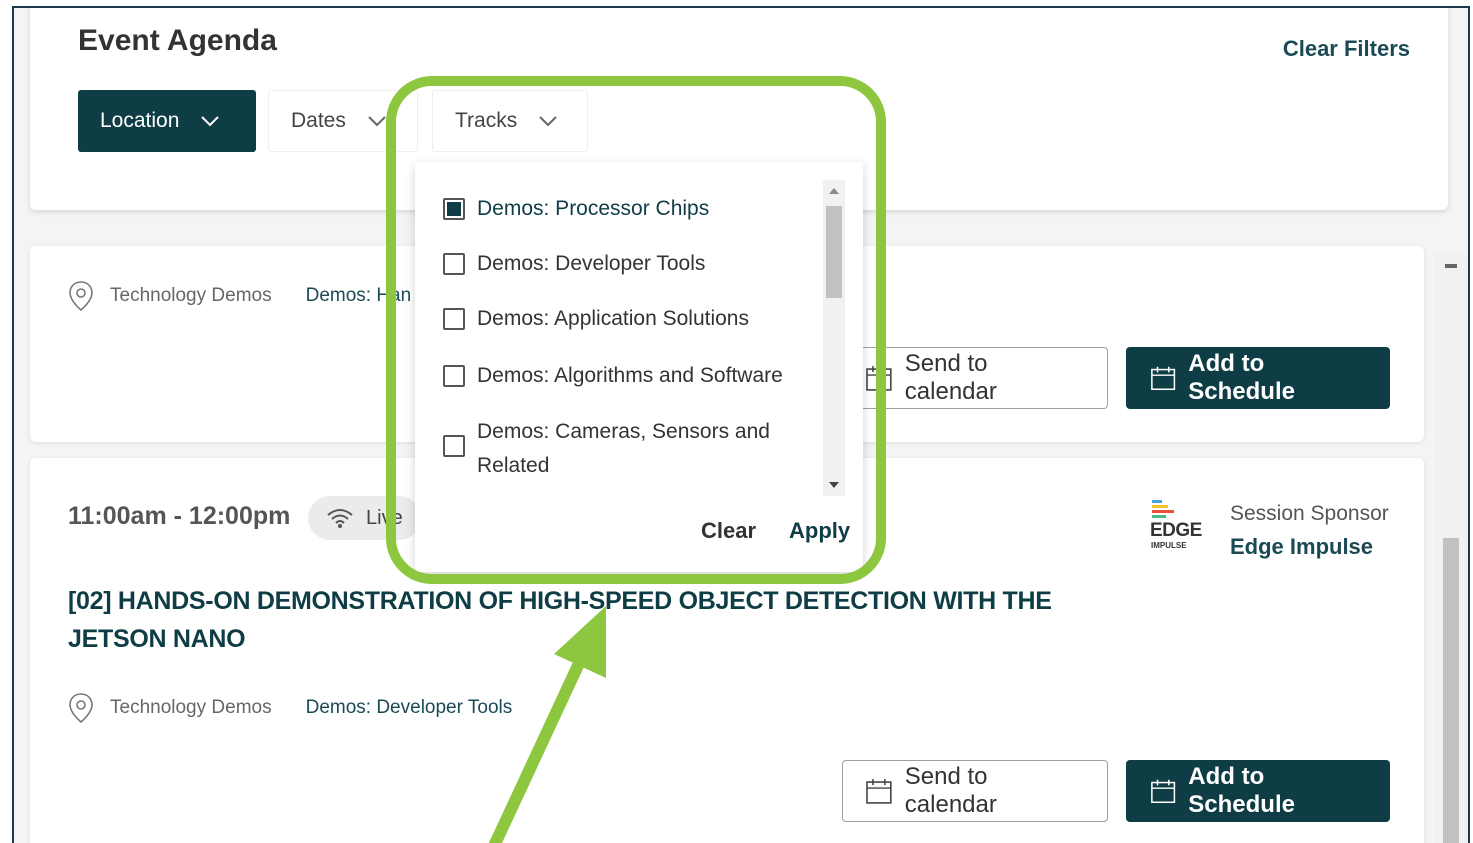  What do you see at coordinates (1346, 49) in the screenshot?
I see `clear-filters-link: Clear Filters` at bounding box center [1346, 49].